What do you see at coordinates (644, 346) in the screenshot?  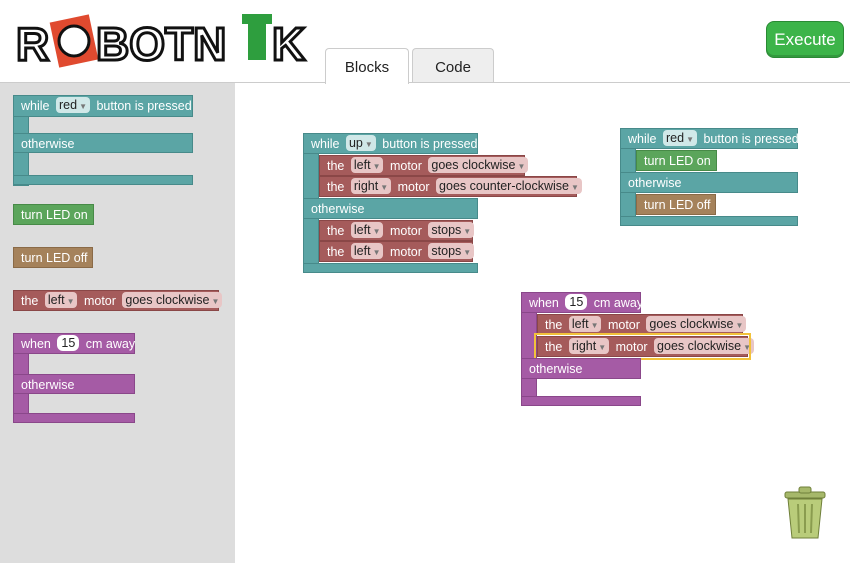 I see `selected-motor-block: the right ▼ motor goes clockwise ▼` at bounding box center [644, 346].